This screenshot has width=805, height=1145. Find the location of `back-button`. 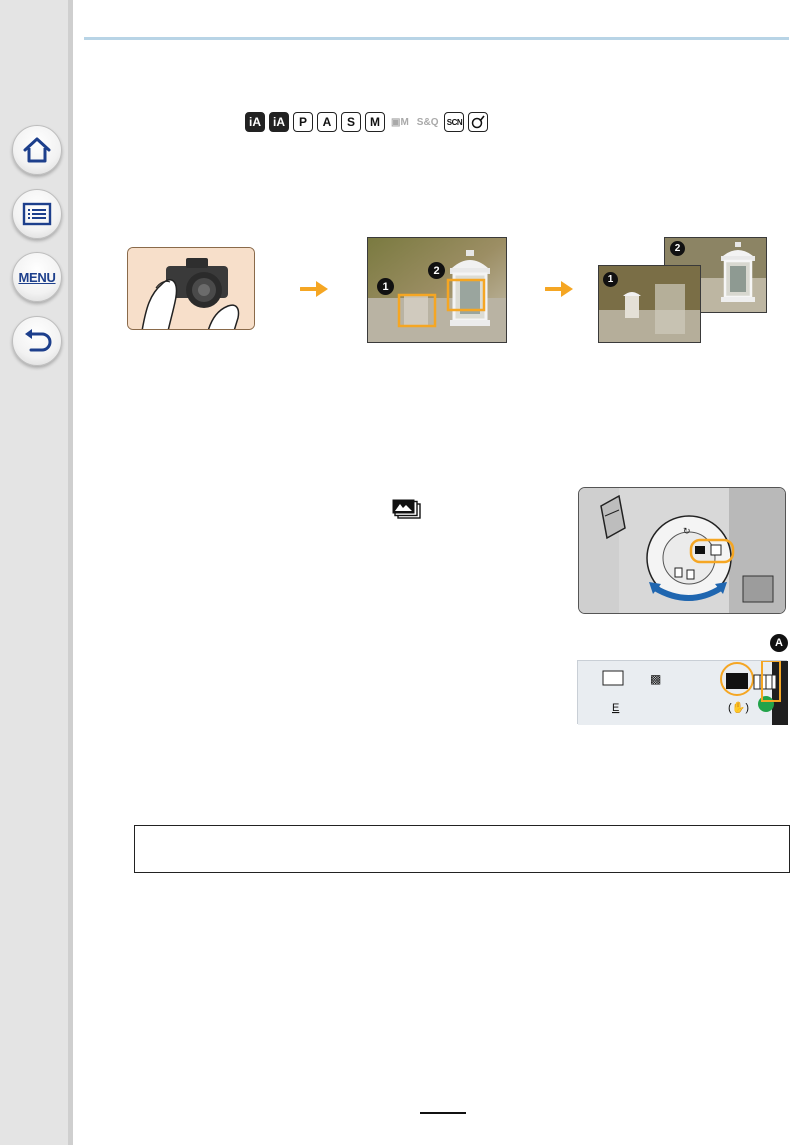

back-button is located at coordinates (37, 341).